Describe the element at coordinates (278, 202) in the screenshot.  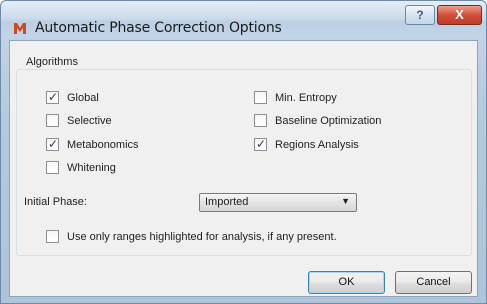
I see `initial-phase-dropdown: Imported ▼` at that location.